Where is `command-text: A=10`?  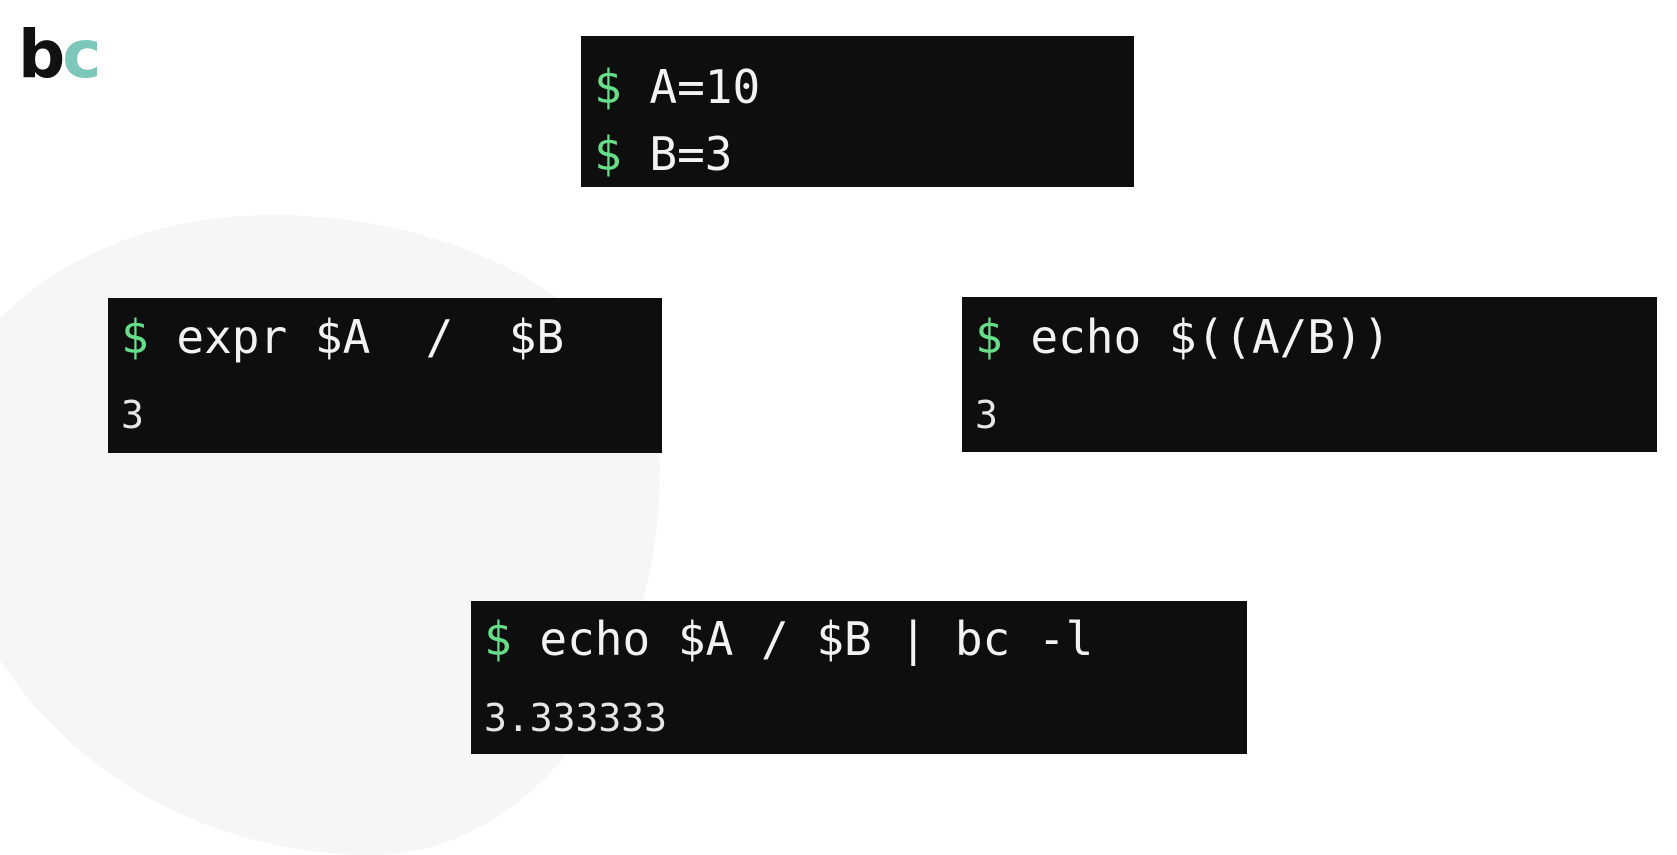
command-text: A=10 is located at coordinates (691, 87).